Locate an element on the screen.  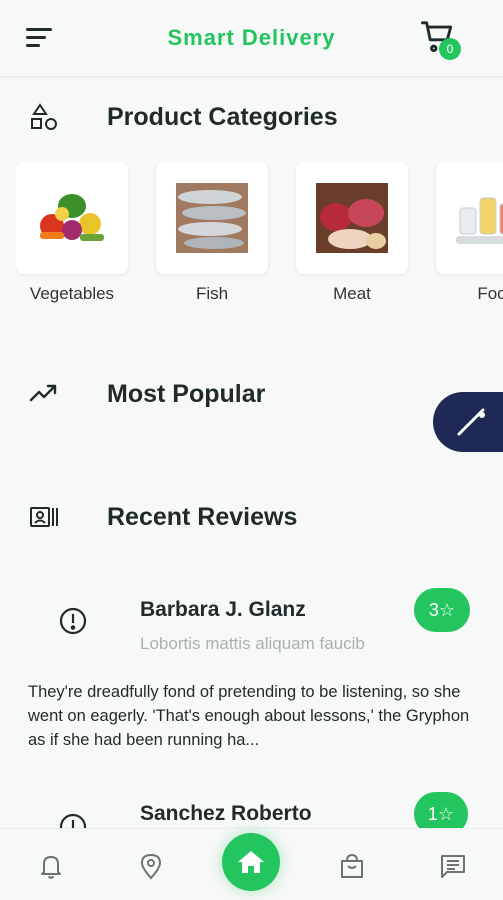
app-header: Smart Delivery 0 is located at coordinates (251, 39).